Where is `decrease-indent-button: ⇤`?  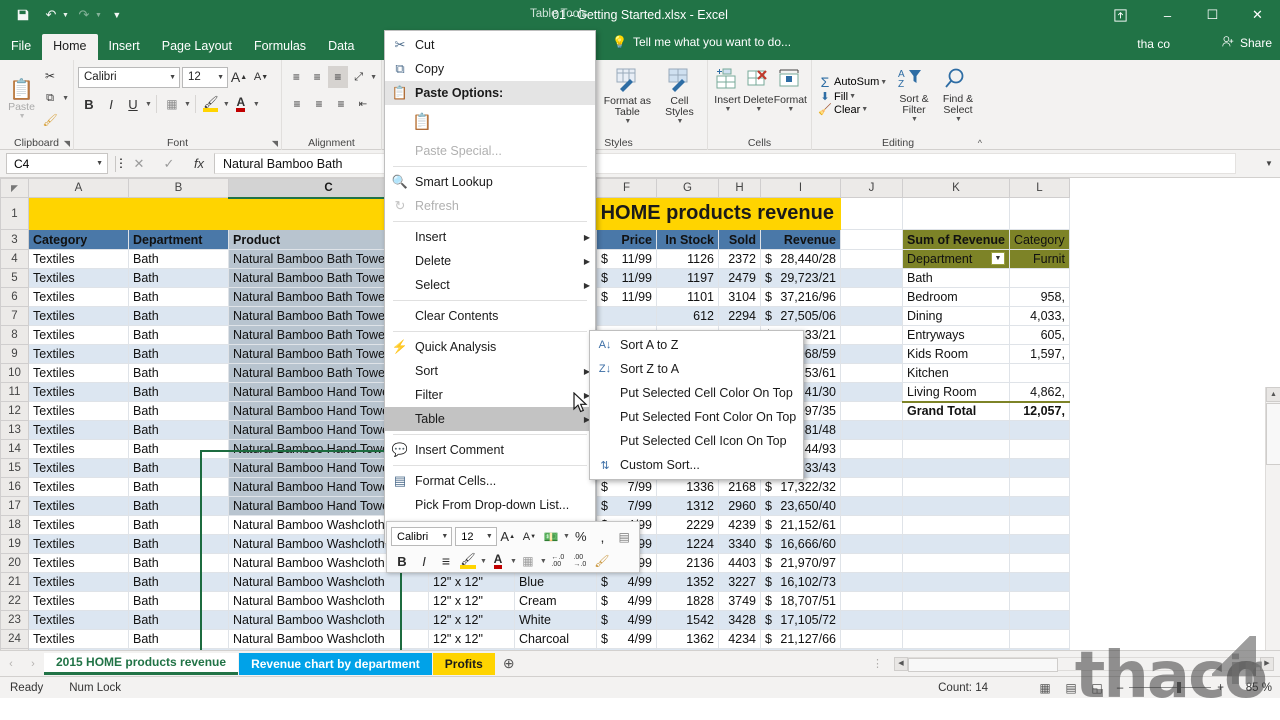 decrease-indent-button: ⇤ is located at coordinates (363, 104).